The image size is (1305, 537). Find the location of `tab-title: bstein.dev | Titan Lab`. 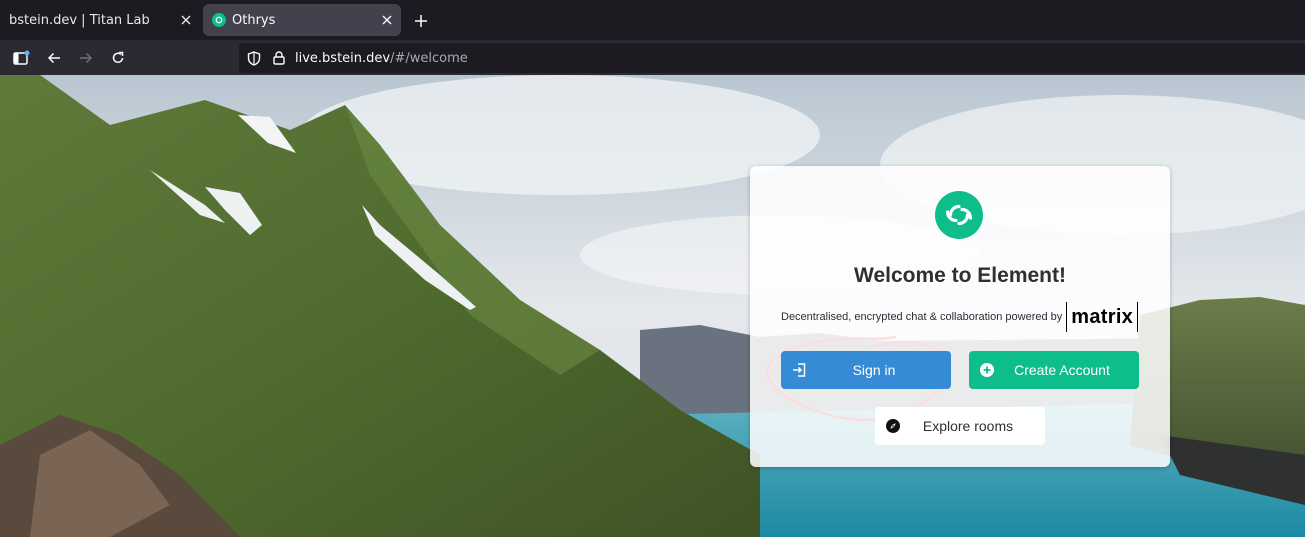

tab-title: bstein.dev | Titan Lab is located at coordinates (79, 20).